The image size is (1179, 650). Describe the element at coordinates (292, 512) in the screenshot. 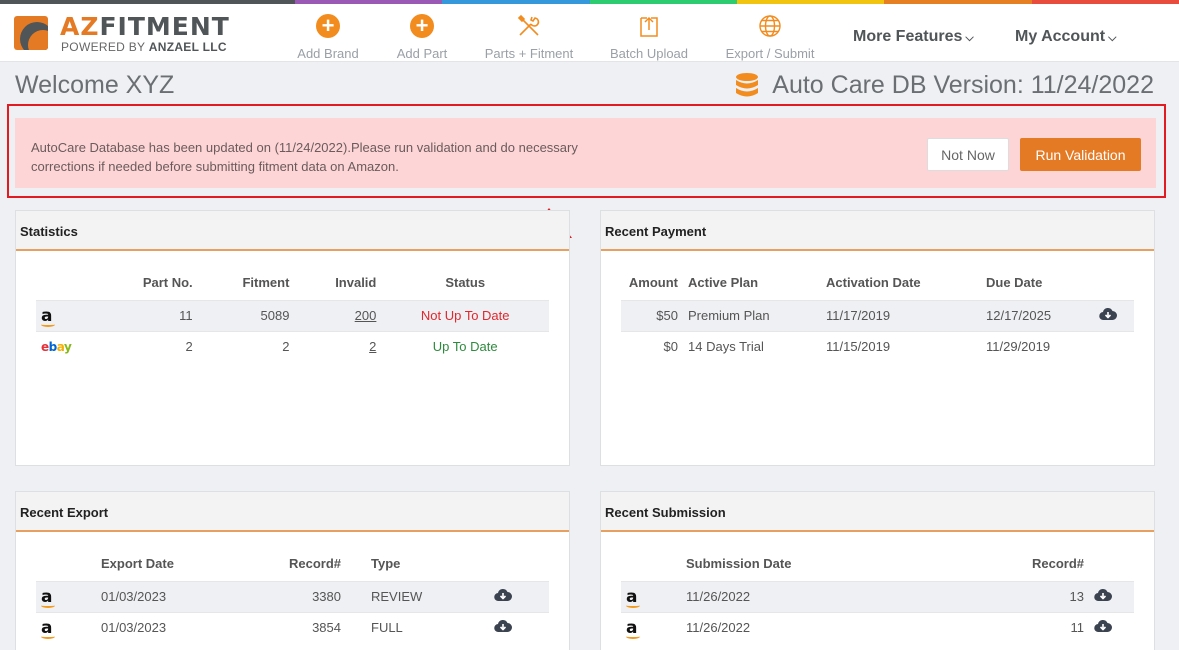

I see `panel-title: Recent Export` at that location.